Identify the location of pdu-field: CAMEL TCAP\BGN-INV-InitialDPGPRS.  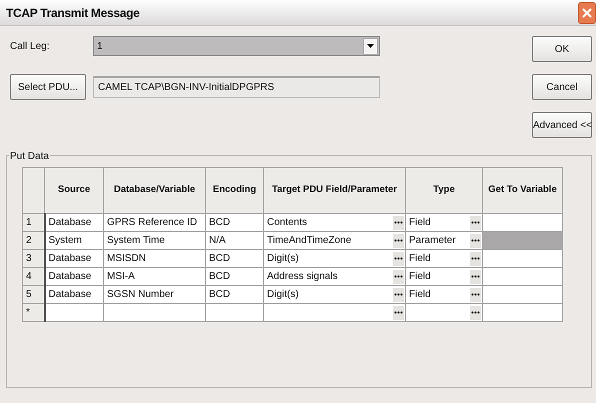
(236, 87).